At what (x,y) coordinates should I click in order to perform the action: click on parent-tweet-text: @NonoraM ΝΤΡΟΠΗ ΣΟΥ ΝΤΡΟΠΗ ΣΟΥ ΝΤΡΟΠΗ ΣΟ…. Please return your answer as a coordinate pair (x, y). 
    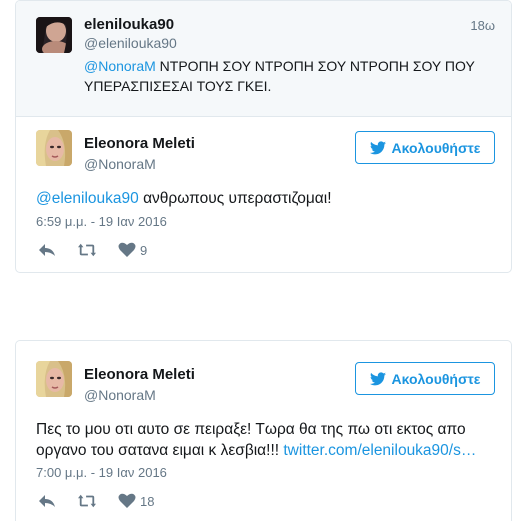
    Looking at the image, I should click on (289, 76).